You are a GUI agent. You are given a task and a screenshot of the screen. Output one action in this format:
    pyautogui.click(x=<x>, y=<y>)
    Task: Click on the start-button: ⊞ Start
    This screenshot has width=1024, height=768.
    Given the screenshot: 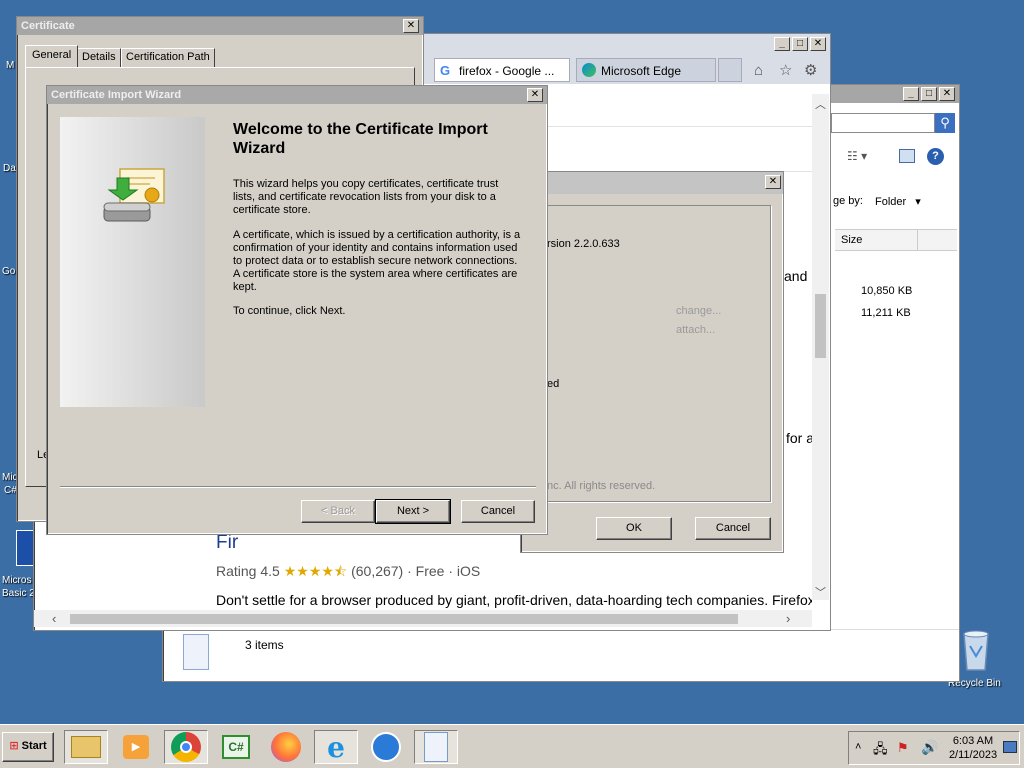 What is the action you would take?
    pyautogui.click(x=28, y=747)
    